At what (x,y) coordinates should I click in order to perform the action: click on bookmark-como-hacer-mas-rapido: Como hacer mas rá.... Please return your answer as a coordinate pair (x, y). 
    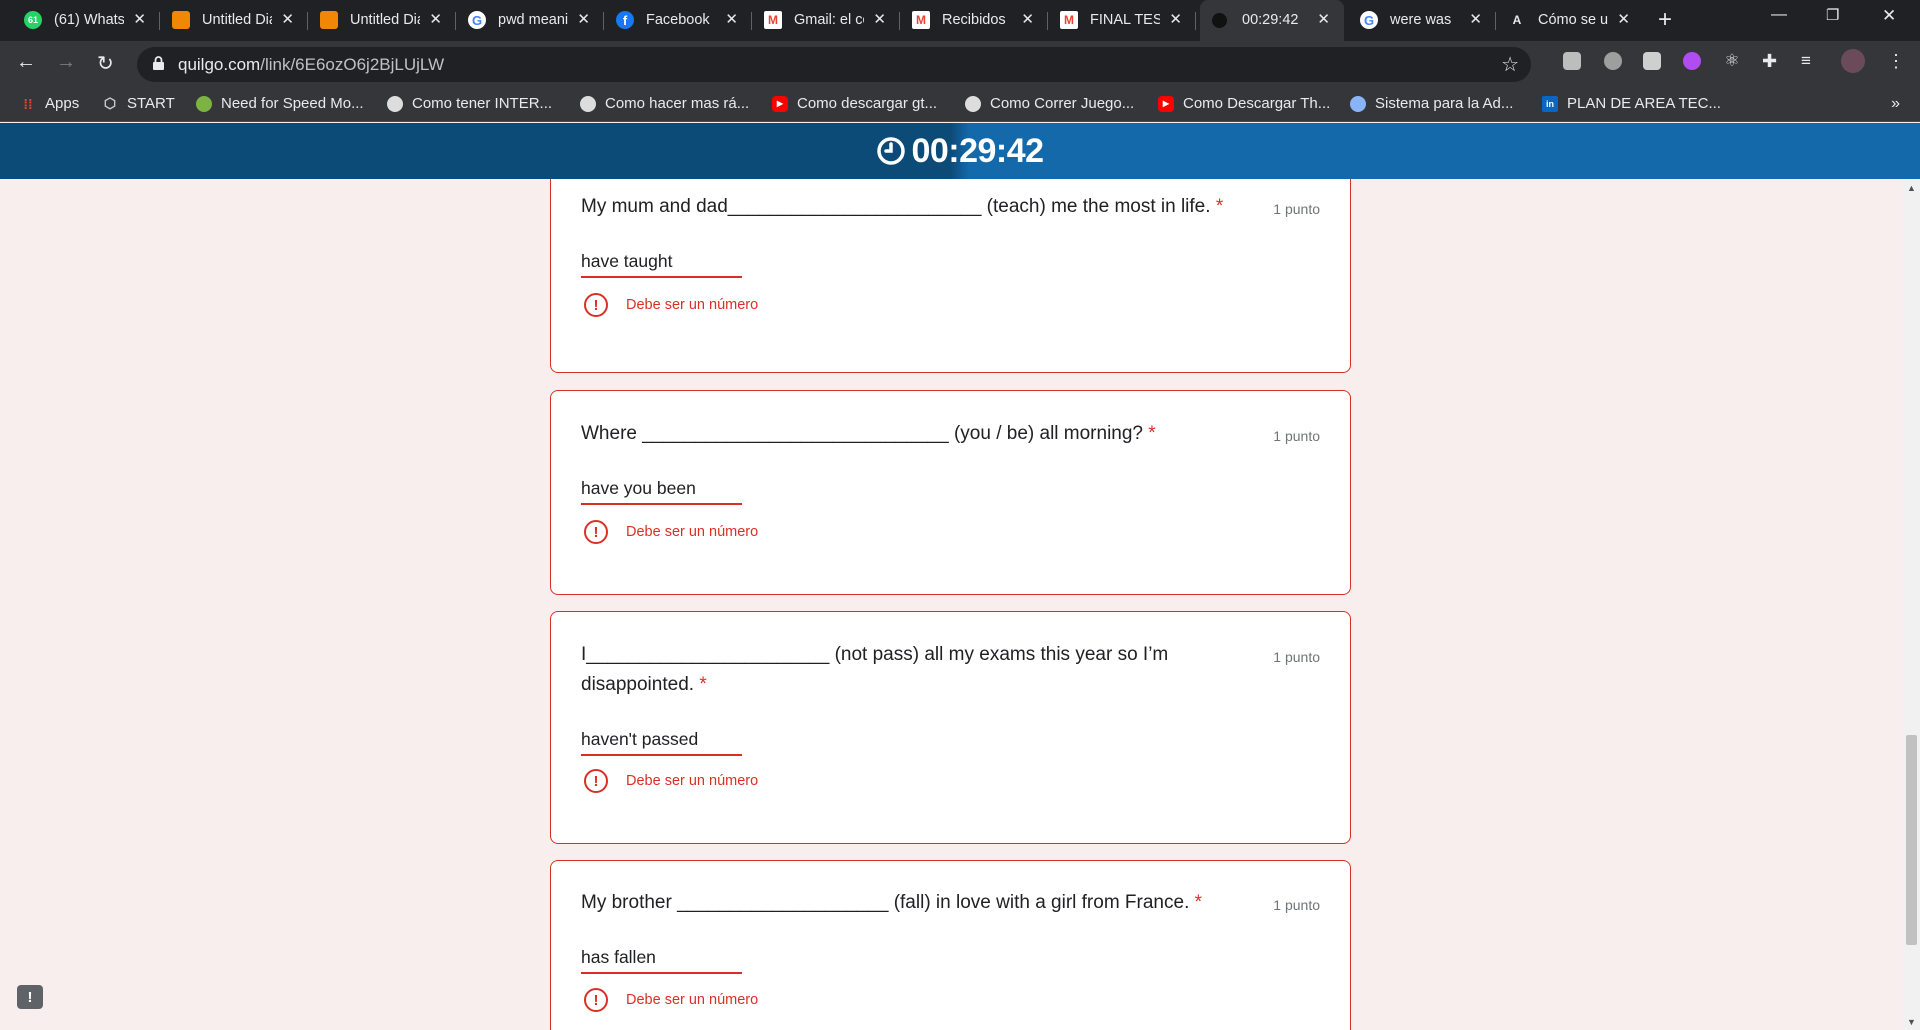
    Looking at the image, I should click on (664, 103).